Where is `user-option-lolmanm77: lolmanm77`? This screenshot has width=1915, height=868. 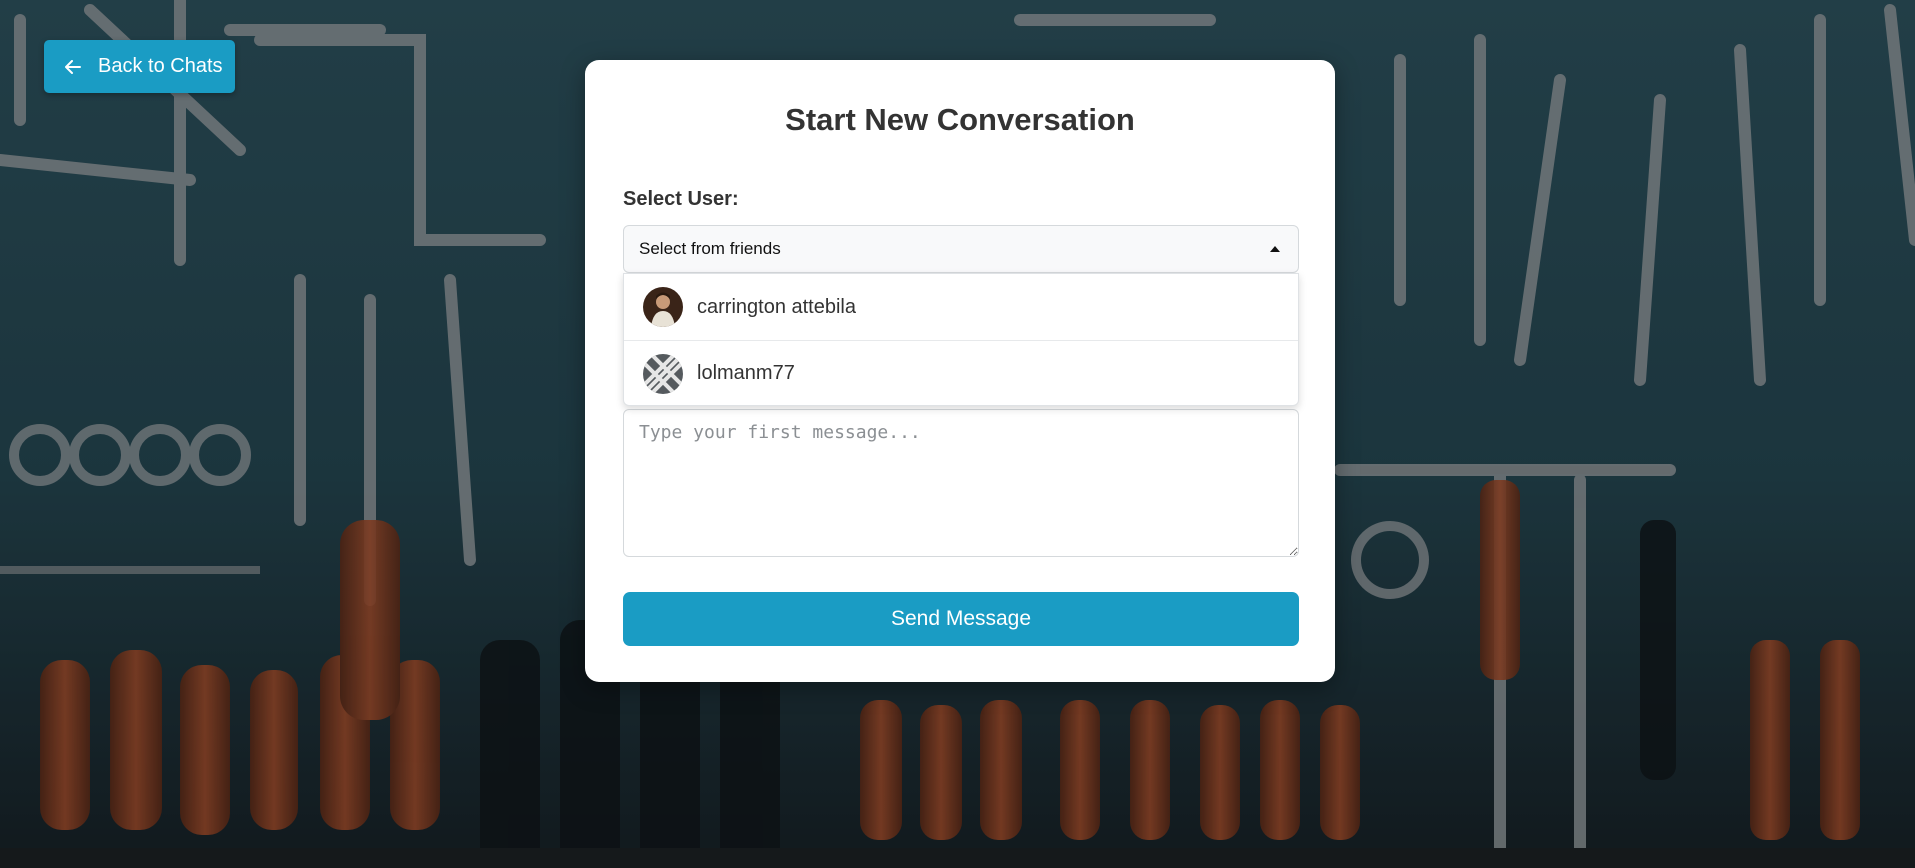 user-option-lolmanm77: lolmanm77 is located at coordinates (961, 373).